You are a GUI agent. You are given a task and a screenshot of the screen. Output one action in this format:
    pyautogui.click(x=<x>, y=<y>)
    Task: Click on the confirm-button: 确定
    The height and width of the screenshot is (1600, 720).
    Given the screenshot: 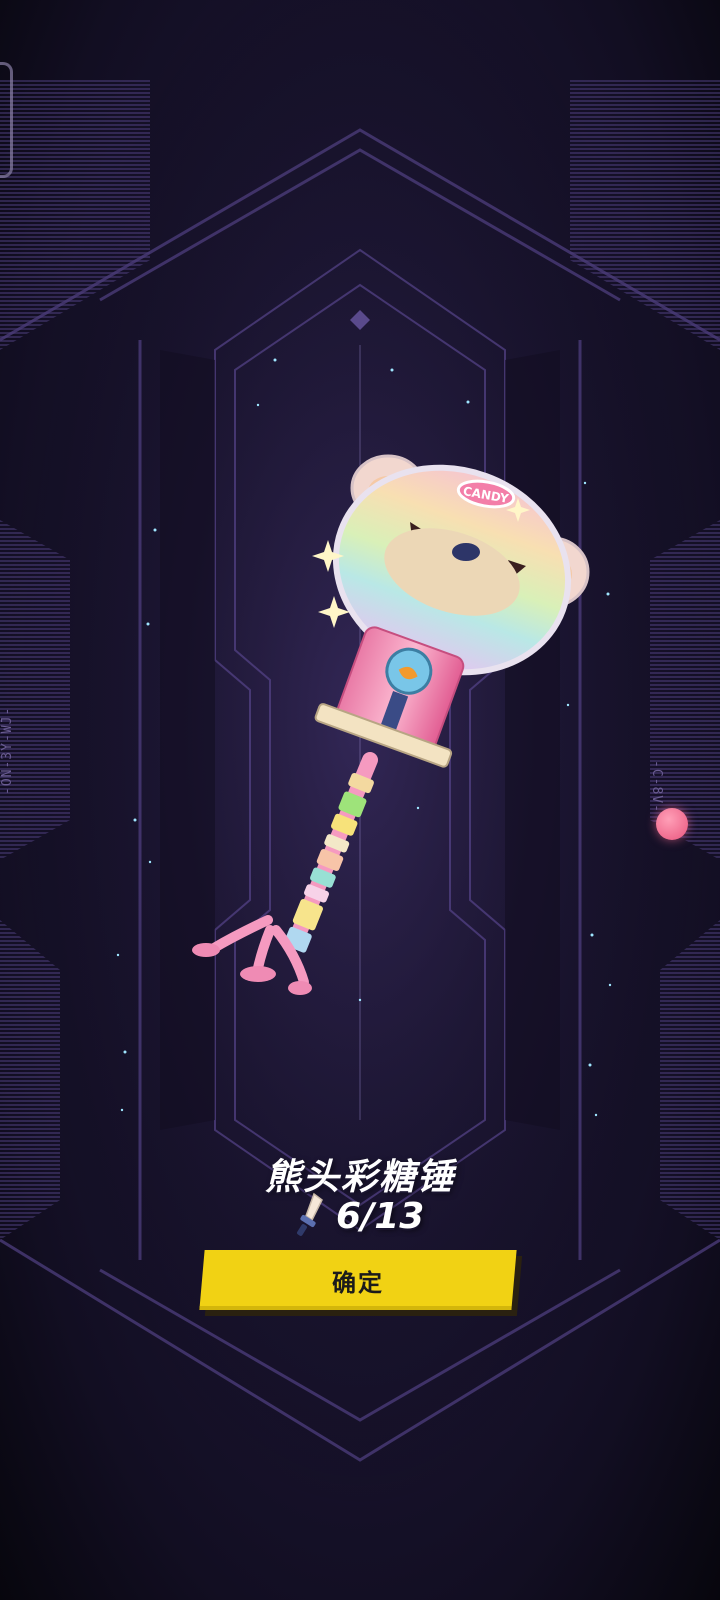 What is the action you would take?
    pyautogui.click(x=358, y=1280)
    